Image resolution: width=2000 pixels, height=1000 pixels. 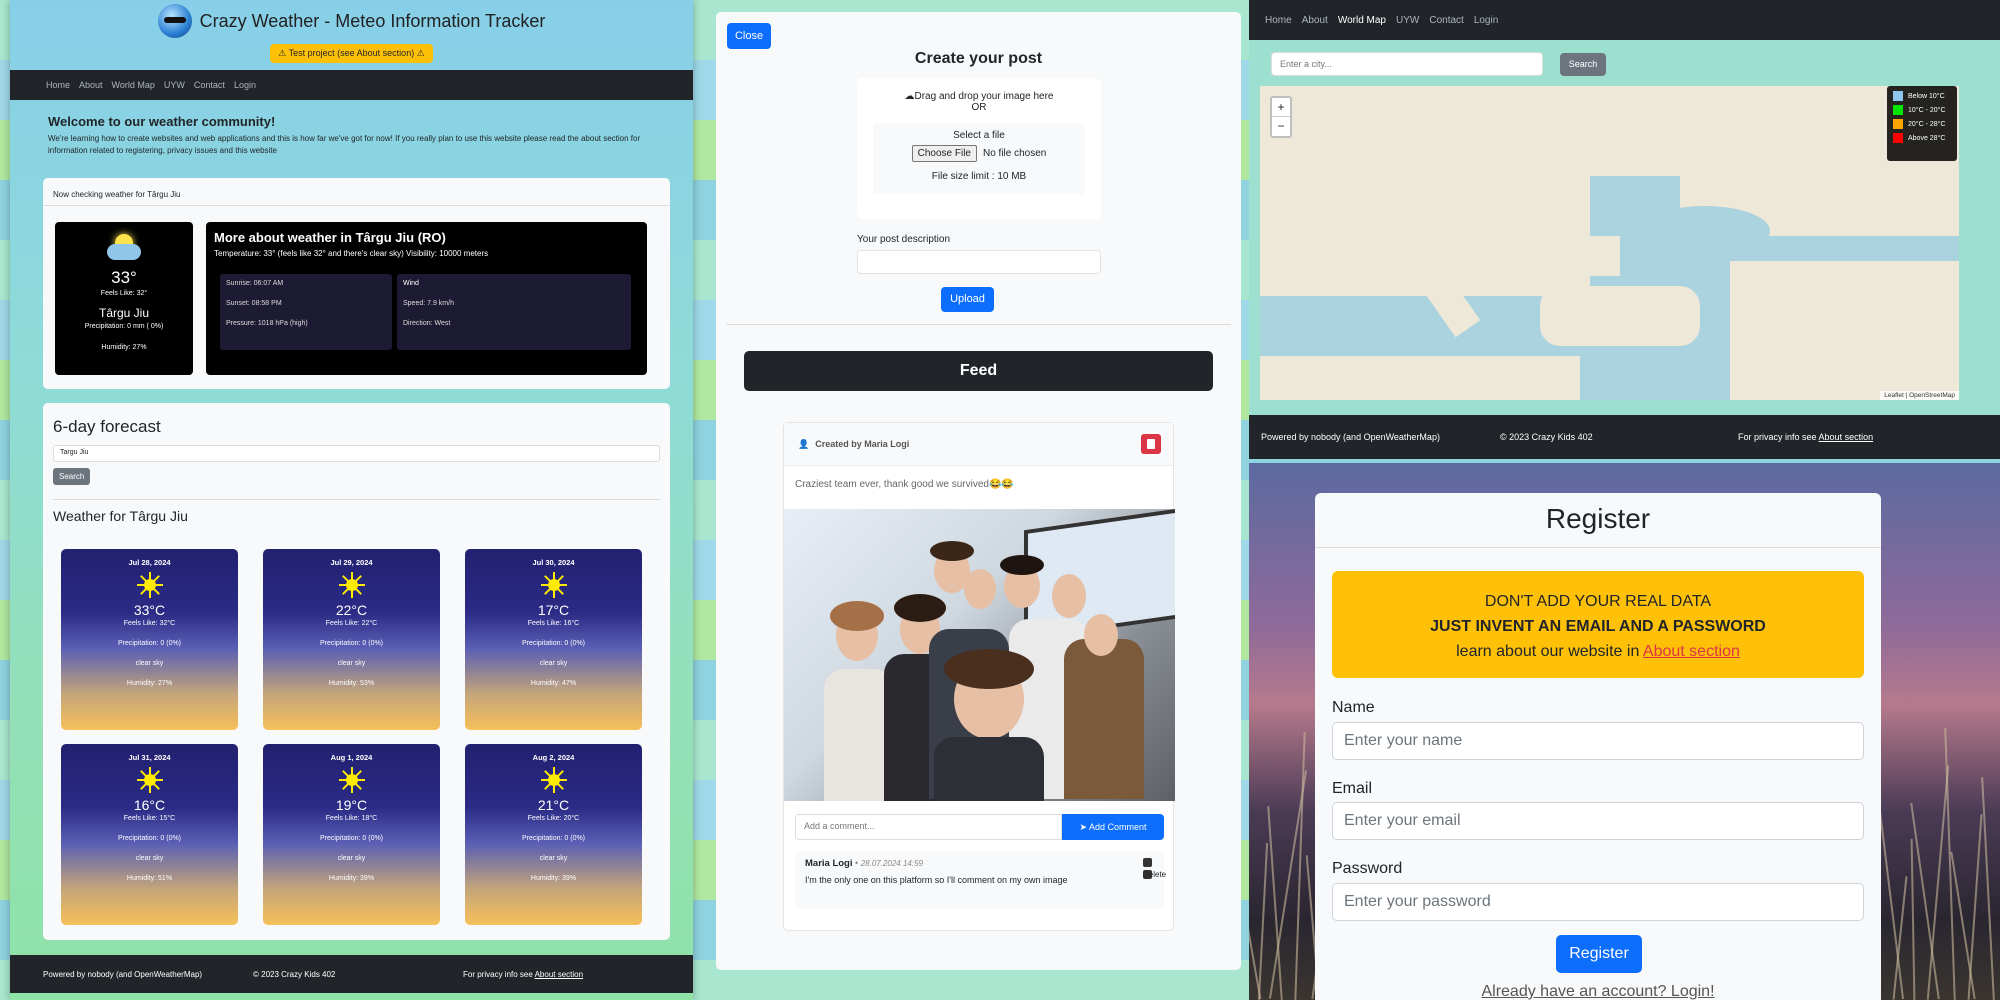 I want to click on forecast-feels: Feels Like: 32°C, so click(x=149, y=623).